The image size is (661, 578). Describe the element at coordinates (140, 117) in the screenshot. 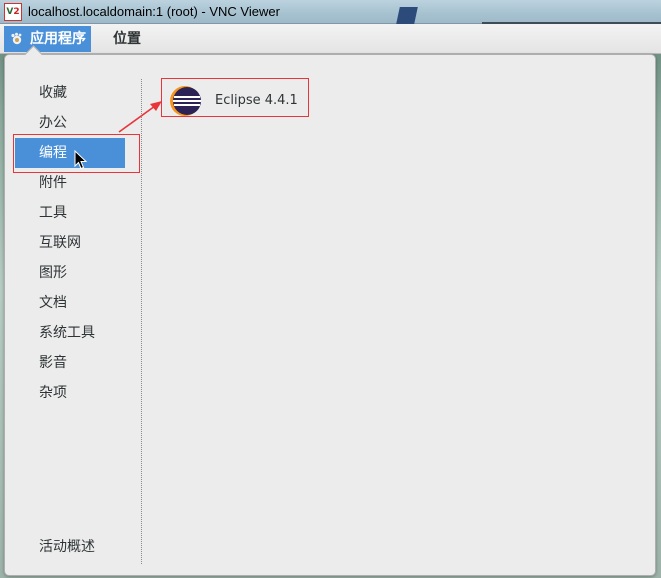

I see `annotation-arrow` at that location.